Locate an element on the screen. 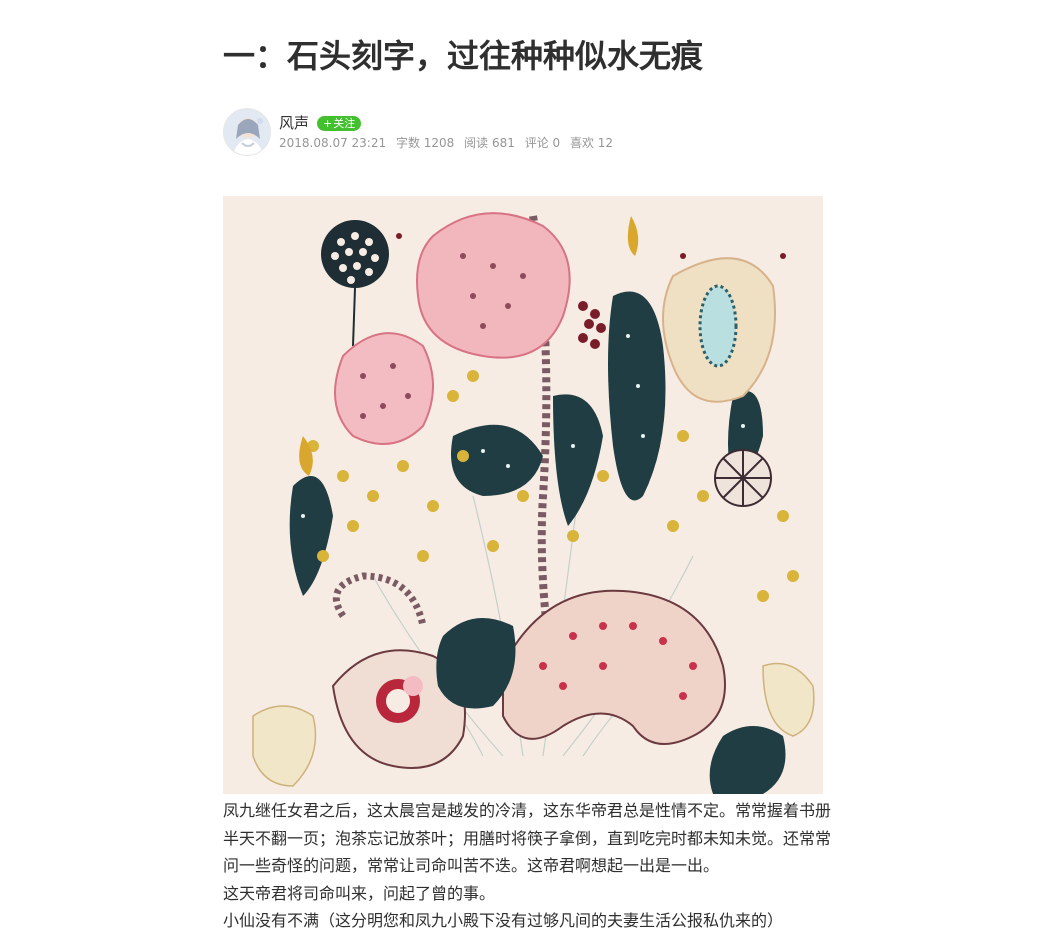  avatar is located at coordinates (247, 132).